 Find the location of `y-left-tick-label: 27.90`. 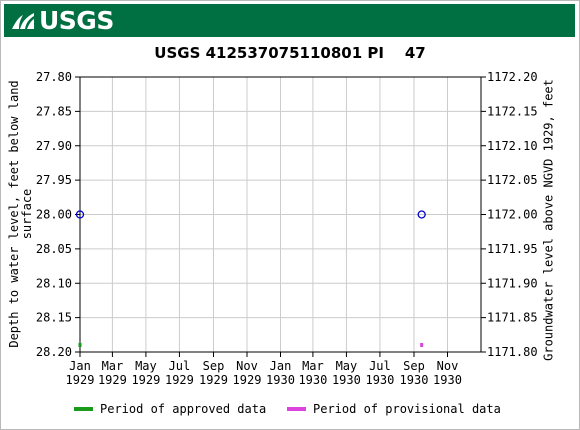

y-left-tick-label: 27.90 is located at coordinates (54, 146).